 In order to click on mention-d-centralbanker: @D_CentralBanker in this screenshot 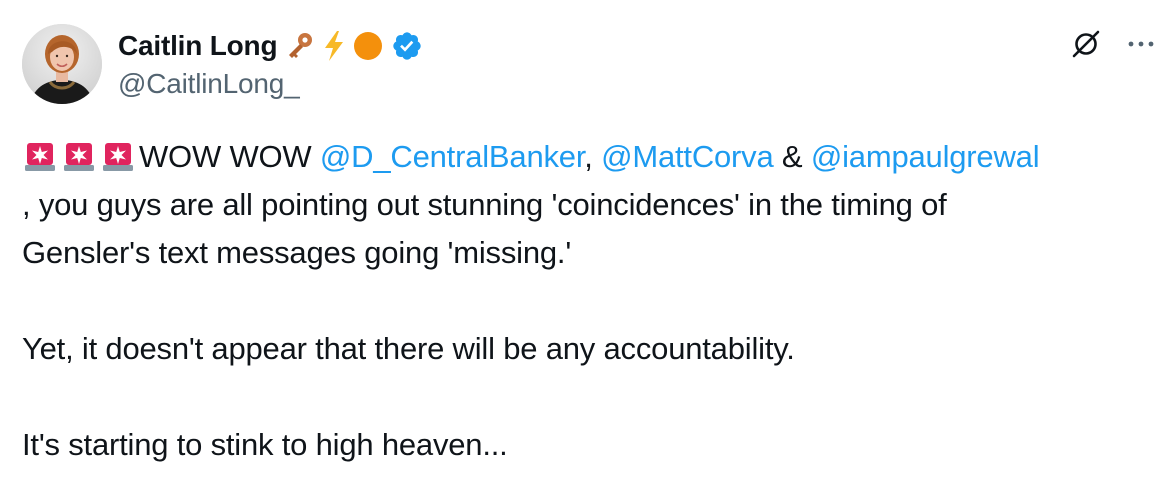, I will do `click(452, 156)`.